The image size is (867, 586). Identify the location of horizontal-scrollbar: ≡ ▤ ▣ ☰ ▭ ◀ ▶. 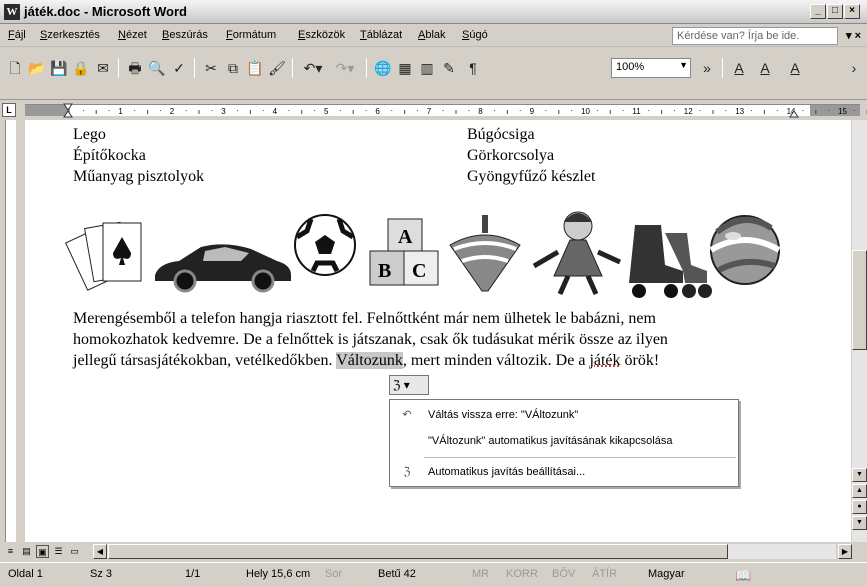
(433, 551).